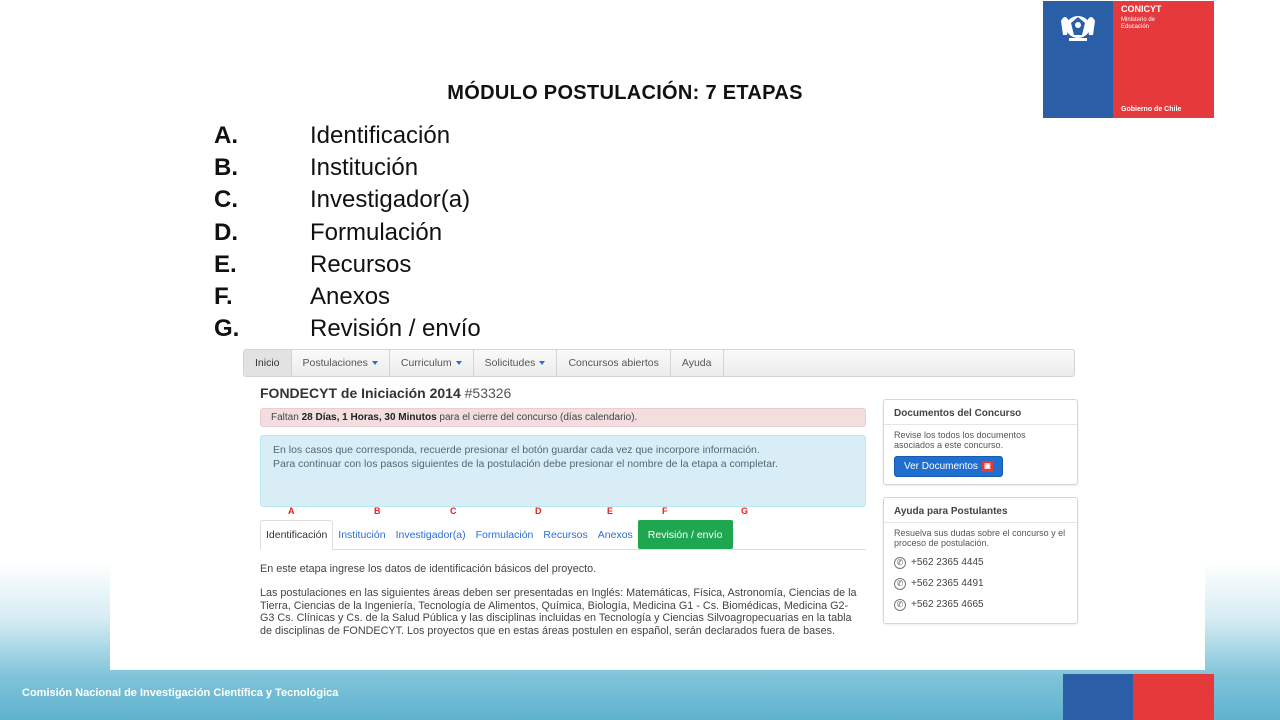  What do you see at coordinates (745, 511) in the screenshot?
I see `tab-letter: G` at bounding box center [745, 511].